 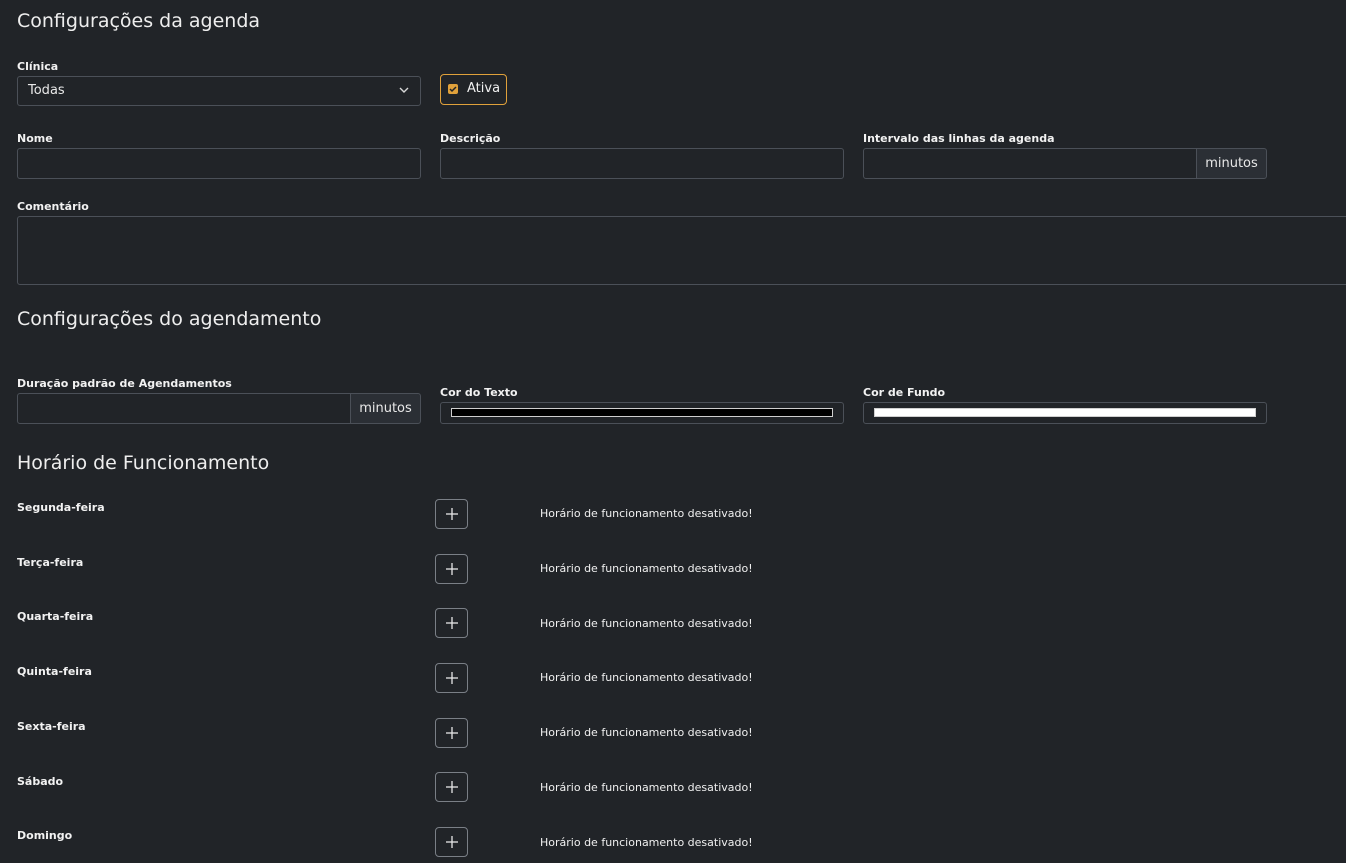 I want to click on checkbox-checked-icon, so click(x=453, y=89).